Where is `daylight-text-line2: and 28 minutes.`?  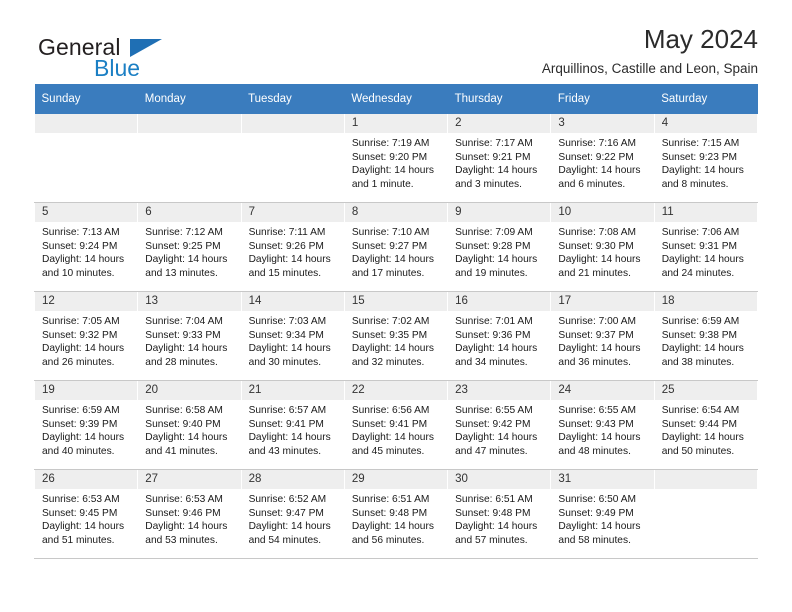 daylight-text-line2: and 28 minutes. is located at coordinates (181, 362).